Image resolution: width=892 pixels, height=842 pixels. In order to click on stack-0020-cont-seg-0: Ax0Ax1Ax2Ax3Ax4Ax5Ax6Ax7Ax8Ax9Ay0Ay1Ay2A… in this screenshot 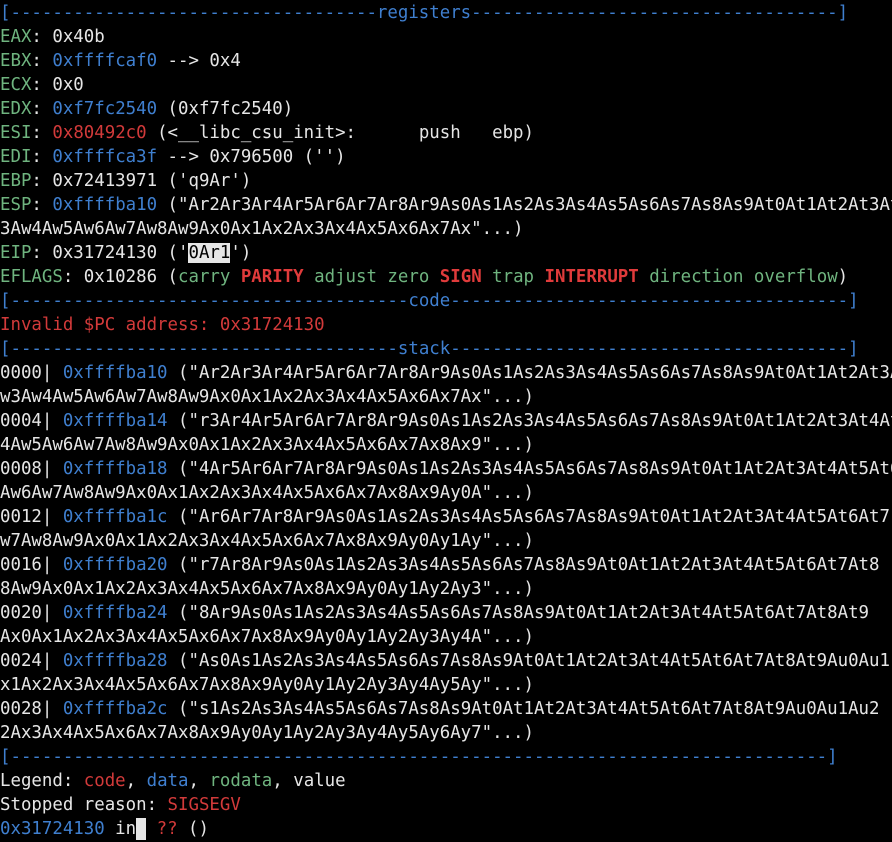, I will do `click(267, 637)`.